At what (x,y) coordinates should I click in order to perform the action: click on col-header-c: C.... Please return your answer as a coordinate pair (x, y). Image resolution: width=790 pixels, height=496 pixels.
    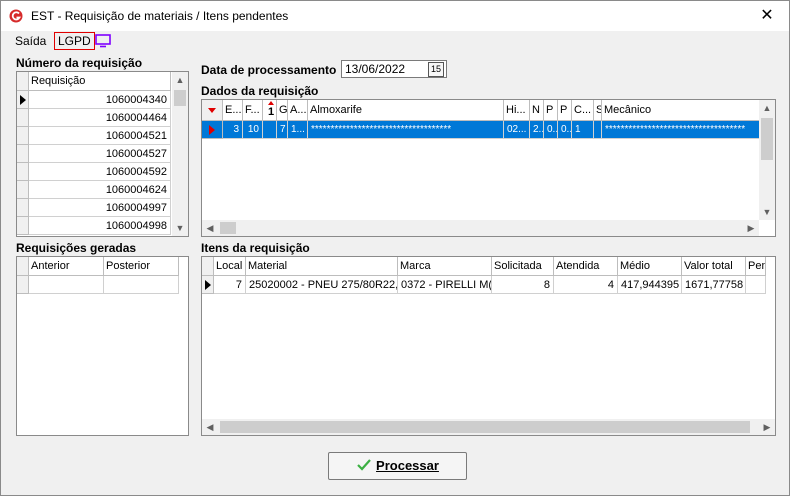
    Looking at the image, I should click on (583, 110).